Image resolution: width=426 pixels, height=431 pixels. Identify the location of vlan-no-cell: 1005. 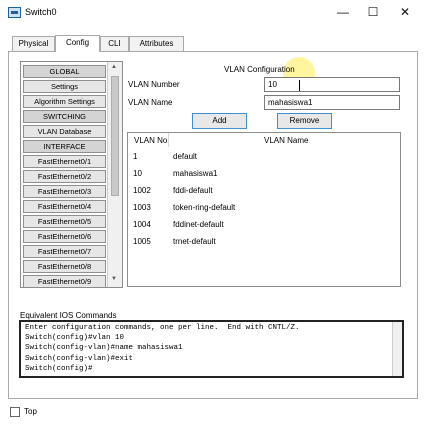
(142, 241).